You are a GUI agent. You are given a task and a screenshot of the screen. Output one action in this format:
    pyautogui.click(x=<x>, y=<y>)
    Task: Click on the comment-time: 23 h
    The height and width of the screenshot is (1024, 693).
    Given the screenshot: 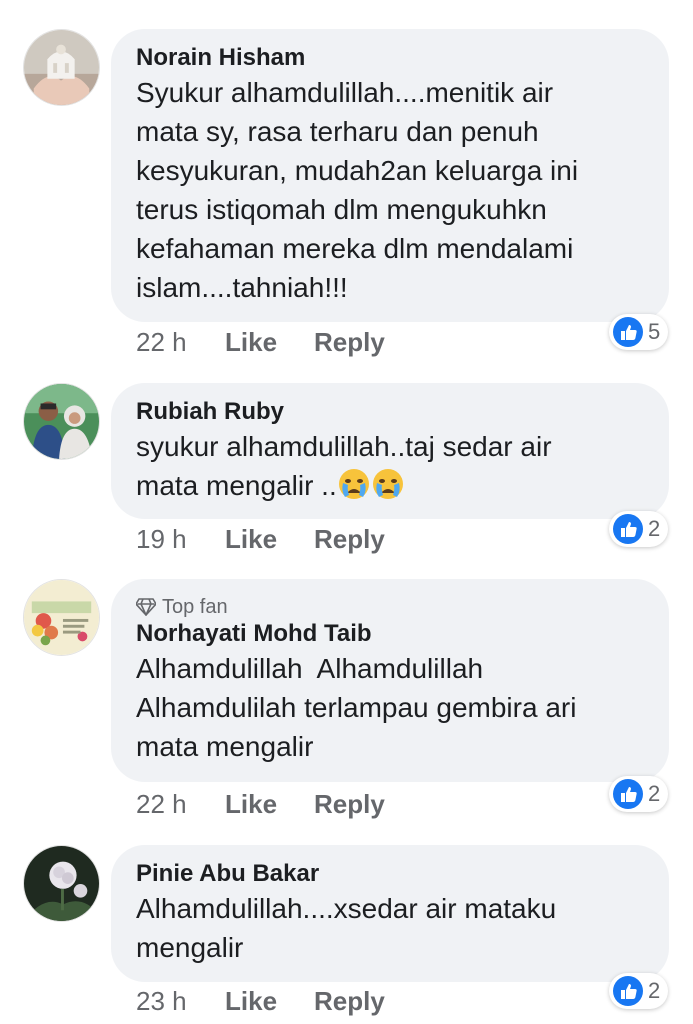 What is the action you would take?
    pyautogui.click(x=180, y=1001)
    